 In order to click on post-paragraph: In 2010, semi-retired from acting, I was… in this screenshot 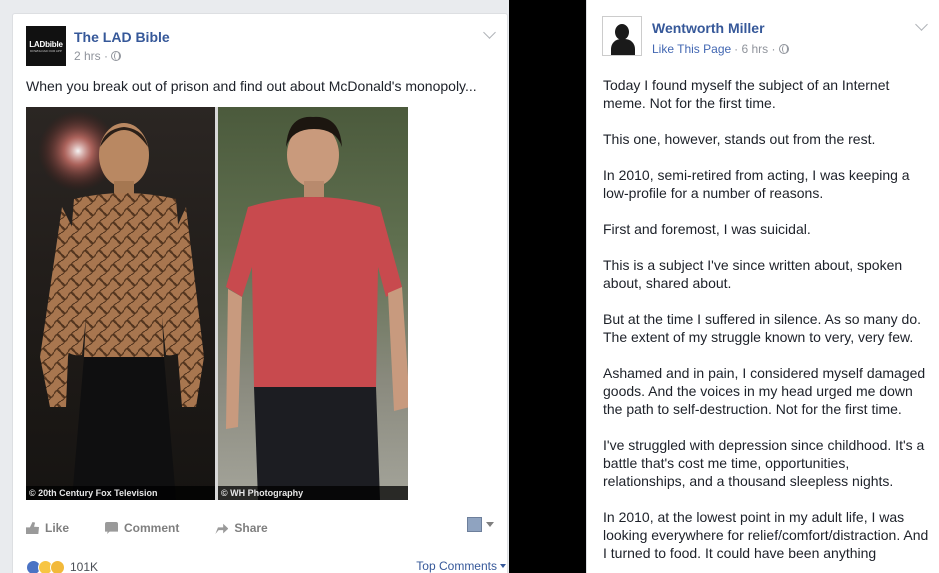, I will do `click(756, 184)`.